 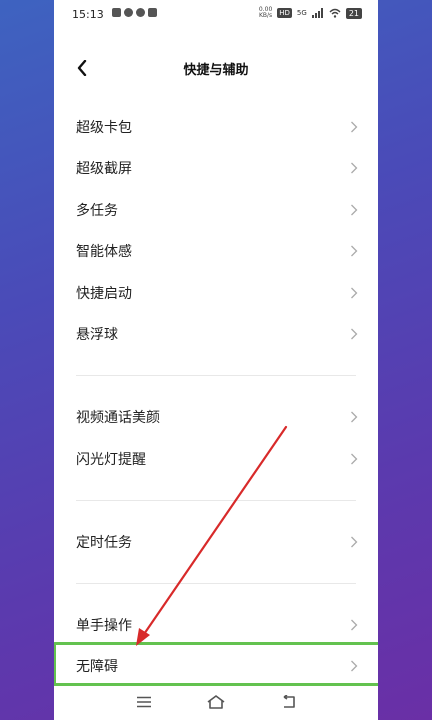 What do you see at coordinates (353, 13) in the screenshot?
I see `battery-icon: 21` at bounding box center [353, 13].